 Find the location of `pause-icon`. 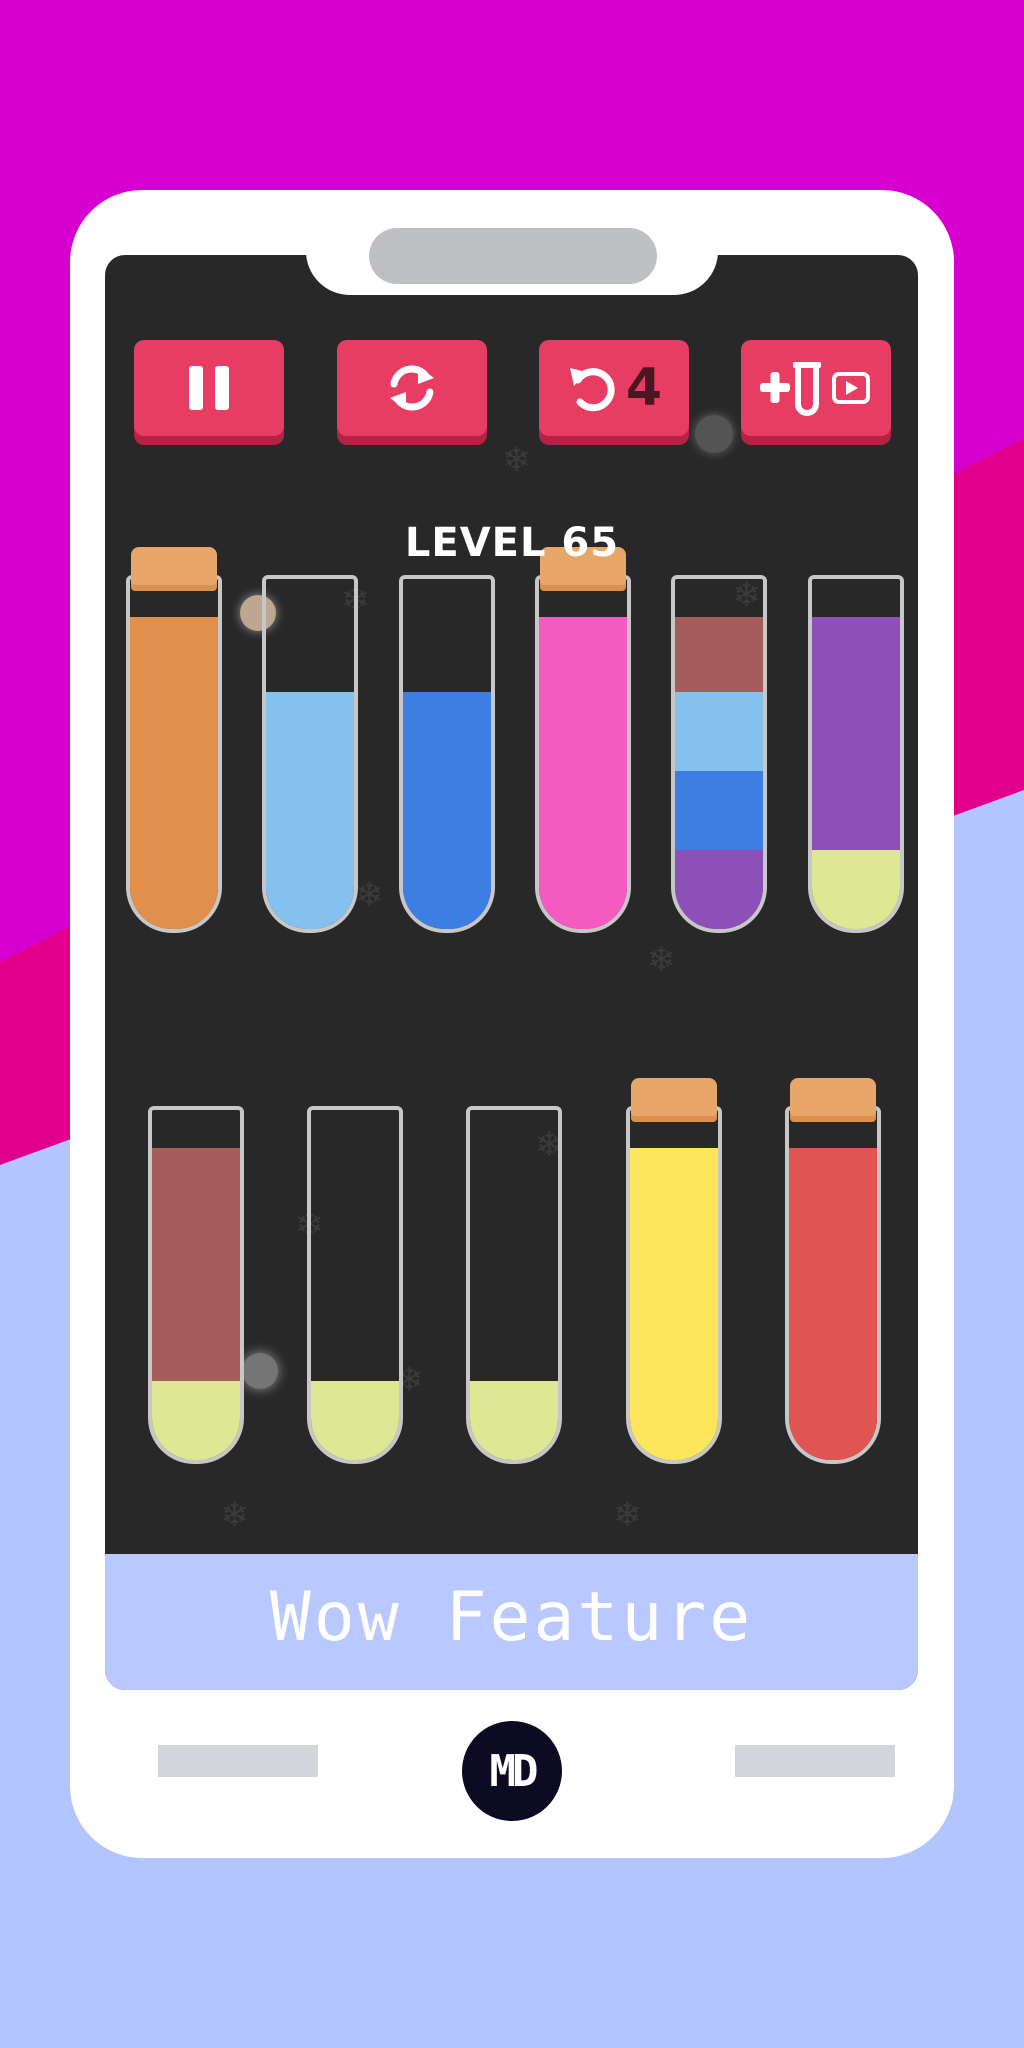

pause-icon is located at coordinates (209, 388).